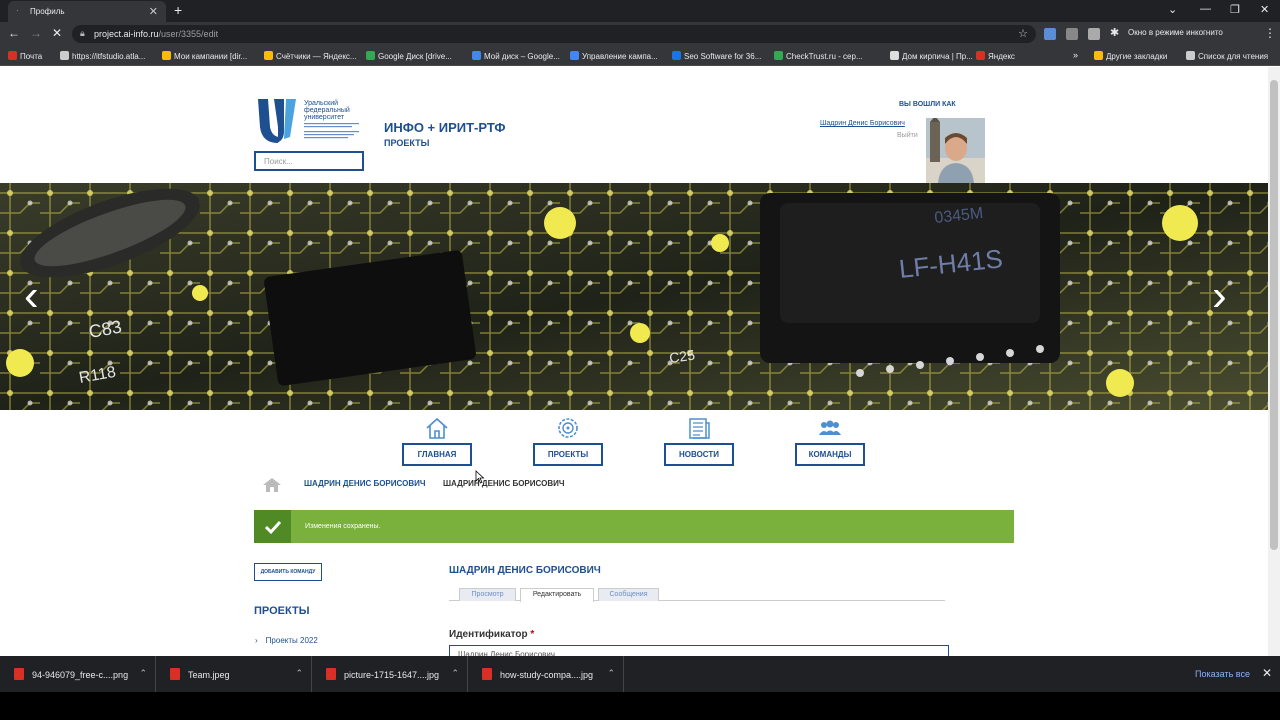 The width and height of the screenshot is (1280, 720). What do you see at coordinates (487, 594) in the screenshot?
I see `tab-view: Просмотр` at bounding box center [487, 594].